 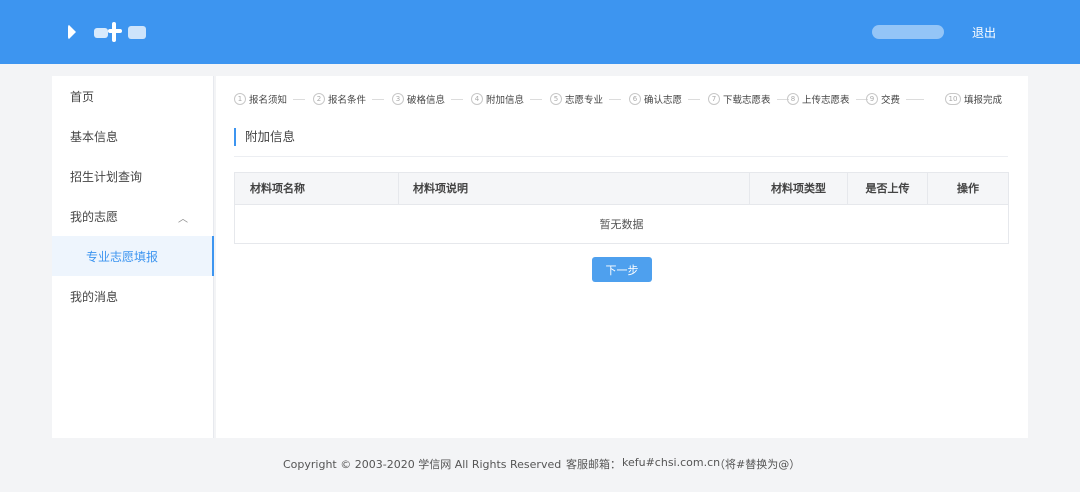 I want to click on step-number: 6, so click(x=635, y=99).